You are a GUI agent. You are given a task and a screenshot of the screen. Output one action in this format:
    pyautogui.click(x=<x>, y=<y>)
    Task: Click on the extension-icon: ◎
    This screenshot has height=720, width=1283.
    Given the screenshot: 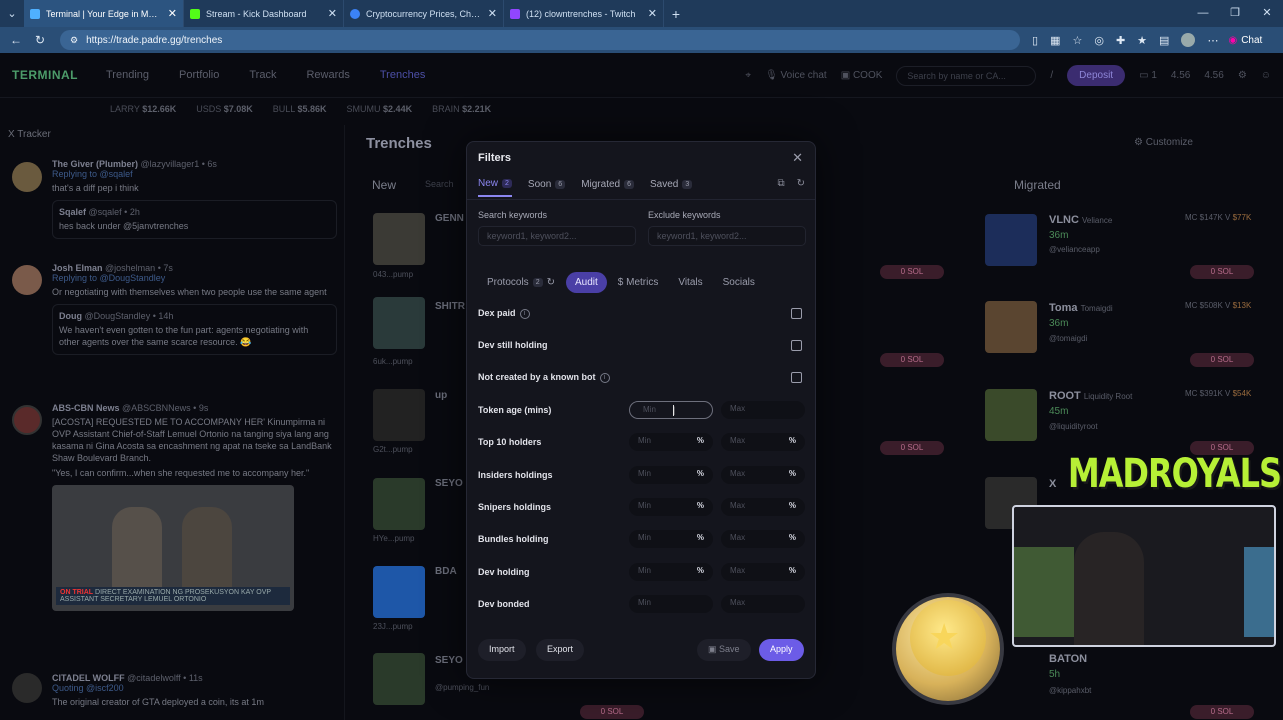 What is the action you would take?
    pyautogui.click(x=1099, y=40)
    